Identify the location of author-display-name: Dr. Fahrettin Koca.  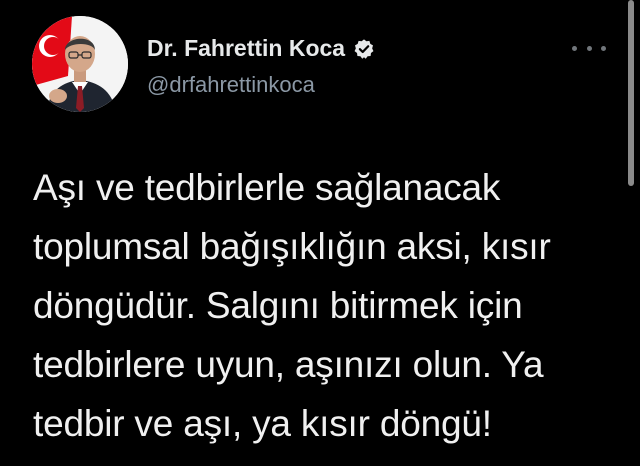
(261, 48).